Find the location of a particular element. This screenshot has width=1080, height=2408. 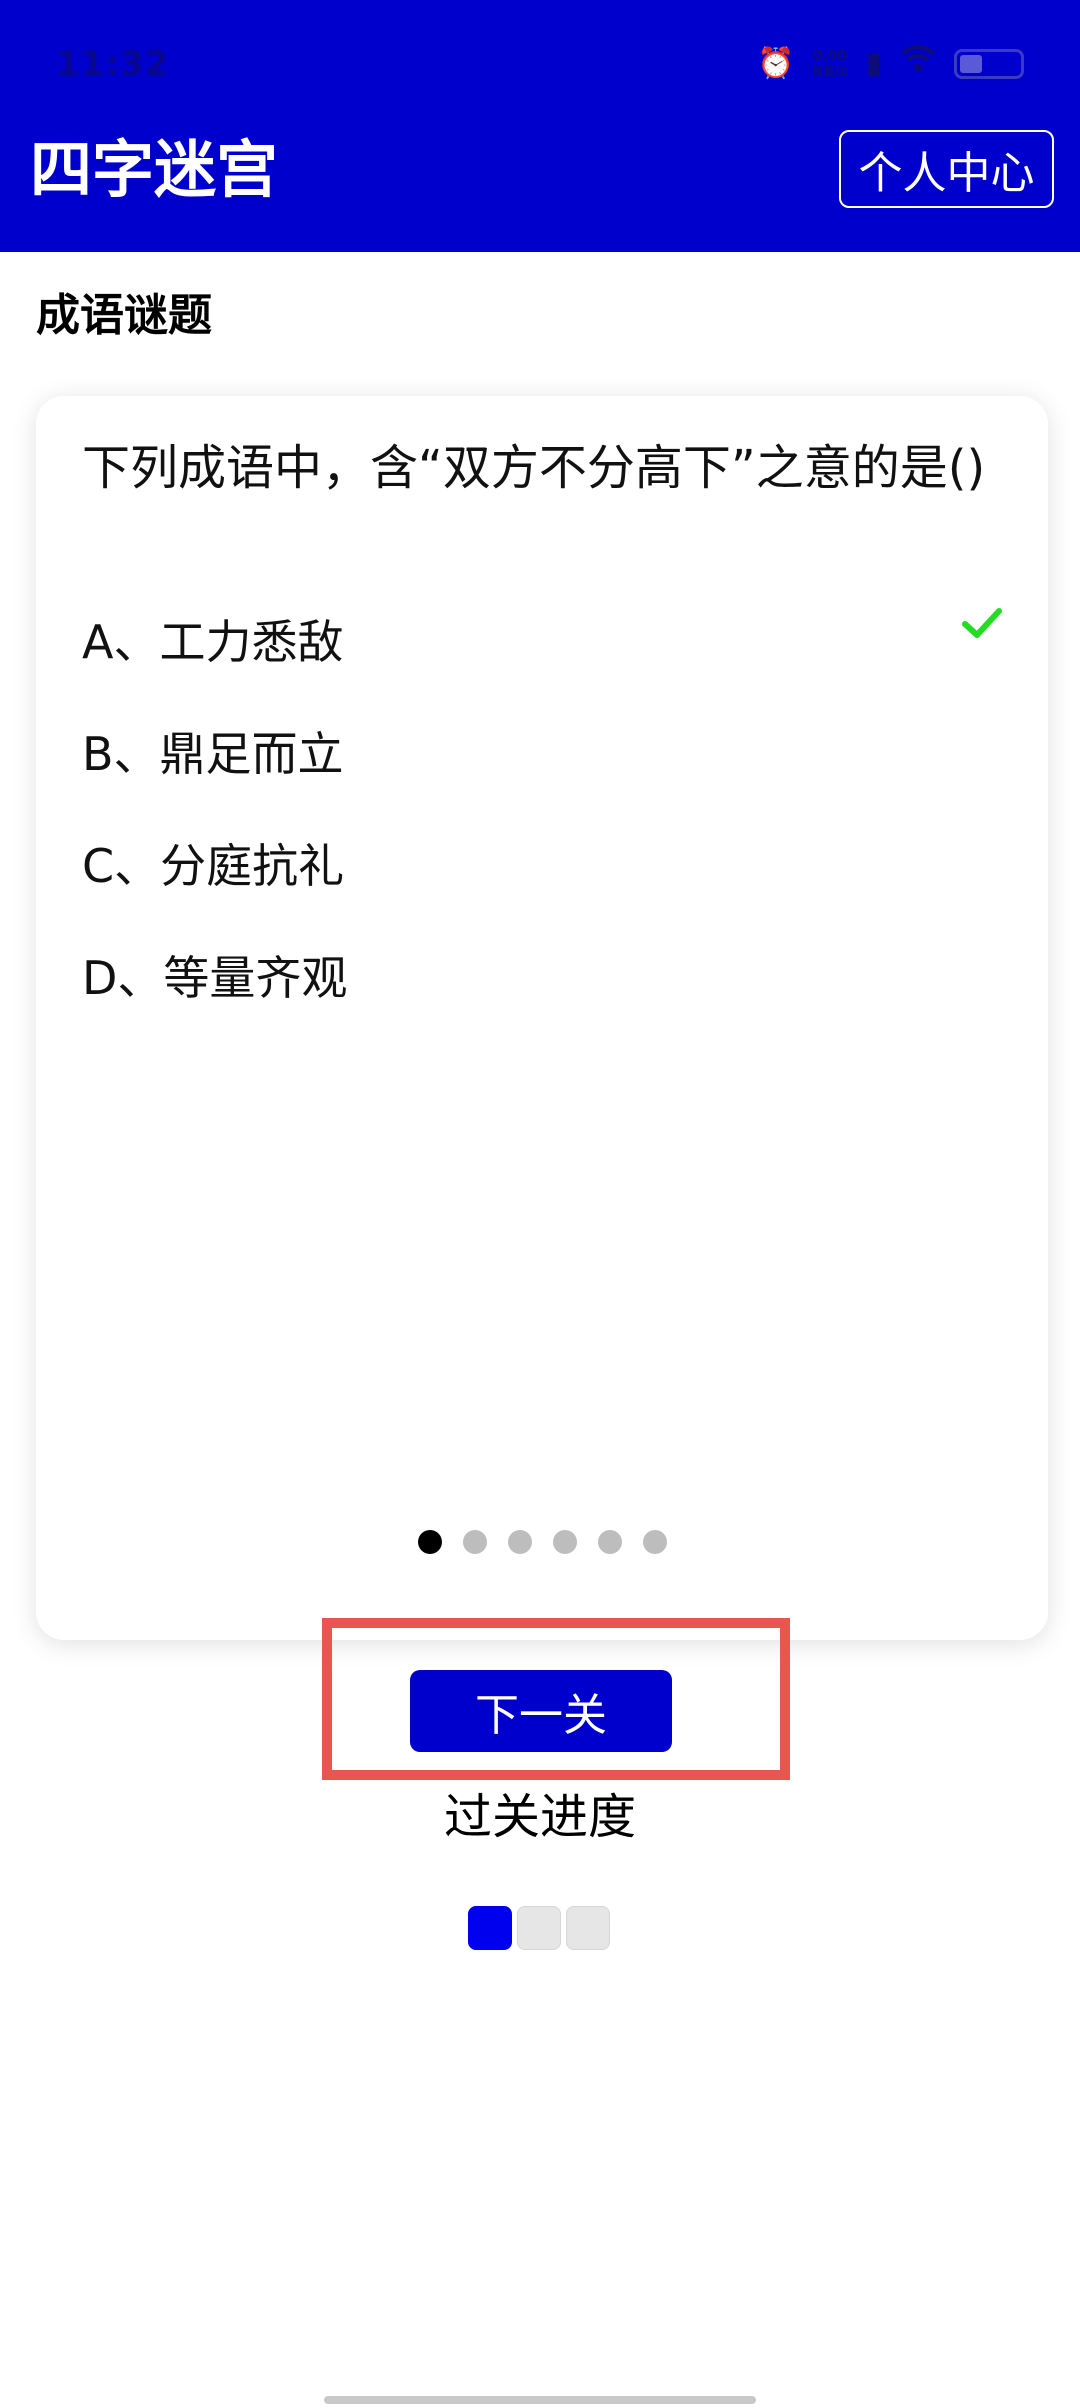

home-indicator is located at coordinates (540, 2400).